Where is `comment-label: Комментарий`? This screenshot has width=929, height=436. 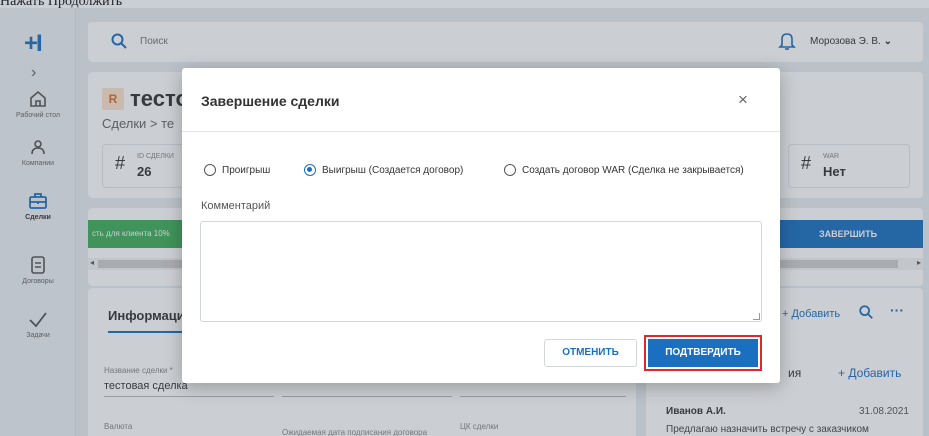 comment-label: Комментарий is located at coordinates (236, 206).